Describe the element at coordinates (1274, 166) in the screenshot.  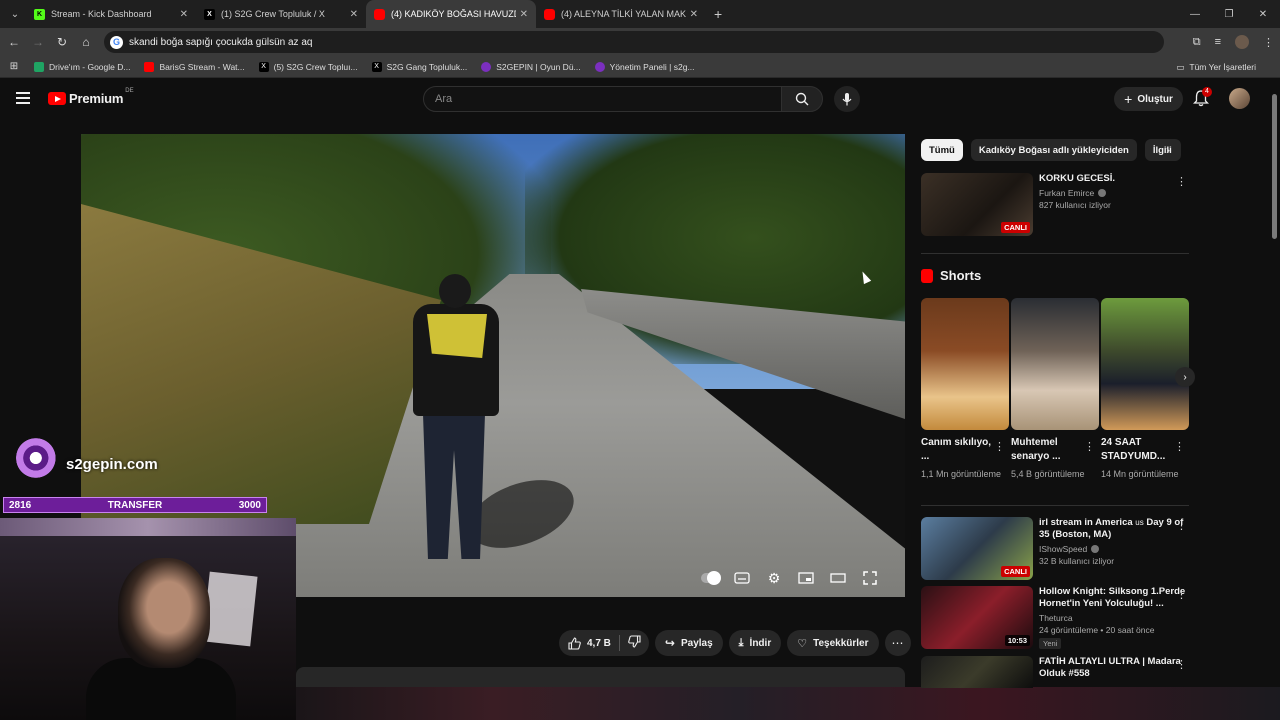
I see `scrollbar-thumb` at that location.